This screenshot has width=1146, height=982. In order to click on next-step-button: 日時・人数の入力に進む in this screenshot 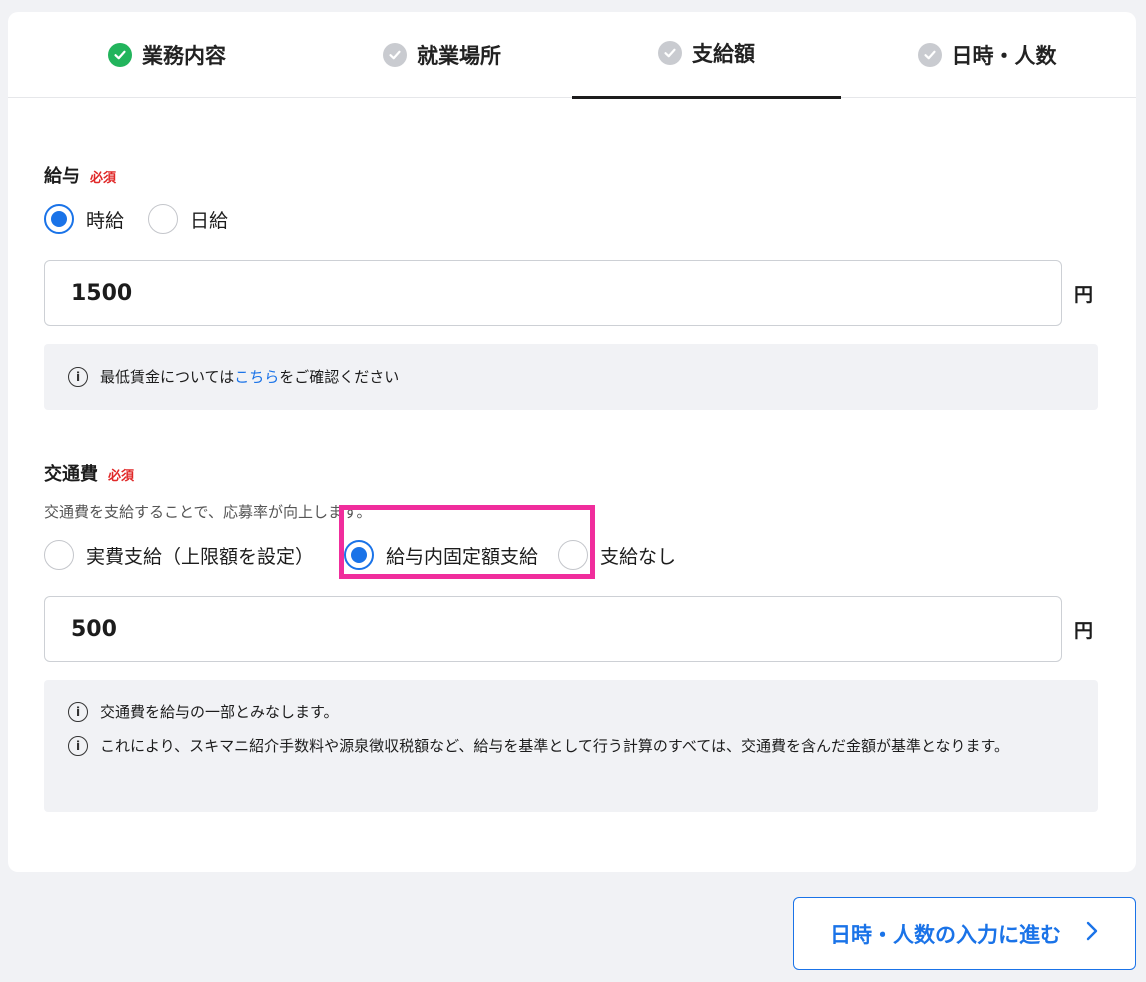, I will do `click(964, 933)`.